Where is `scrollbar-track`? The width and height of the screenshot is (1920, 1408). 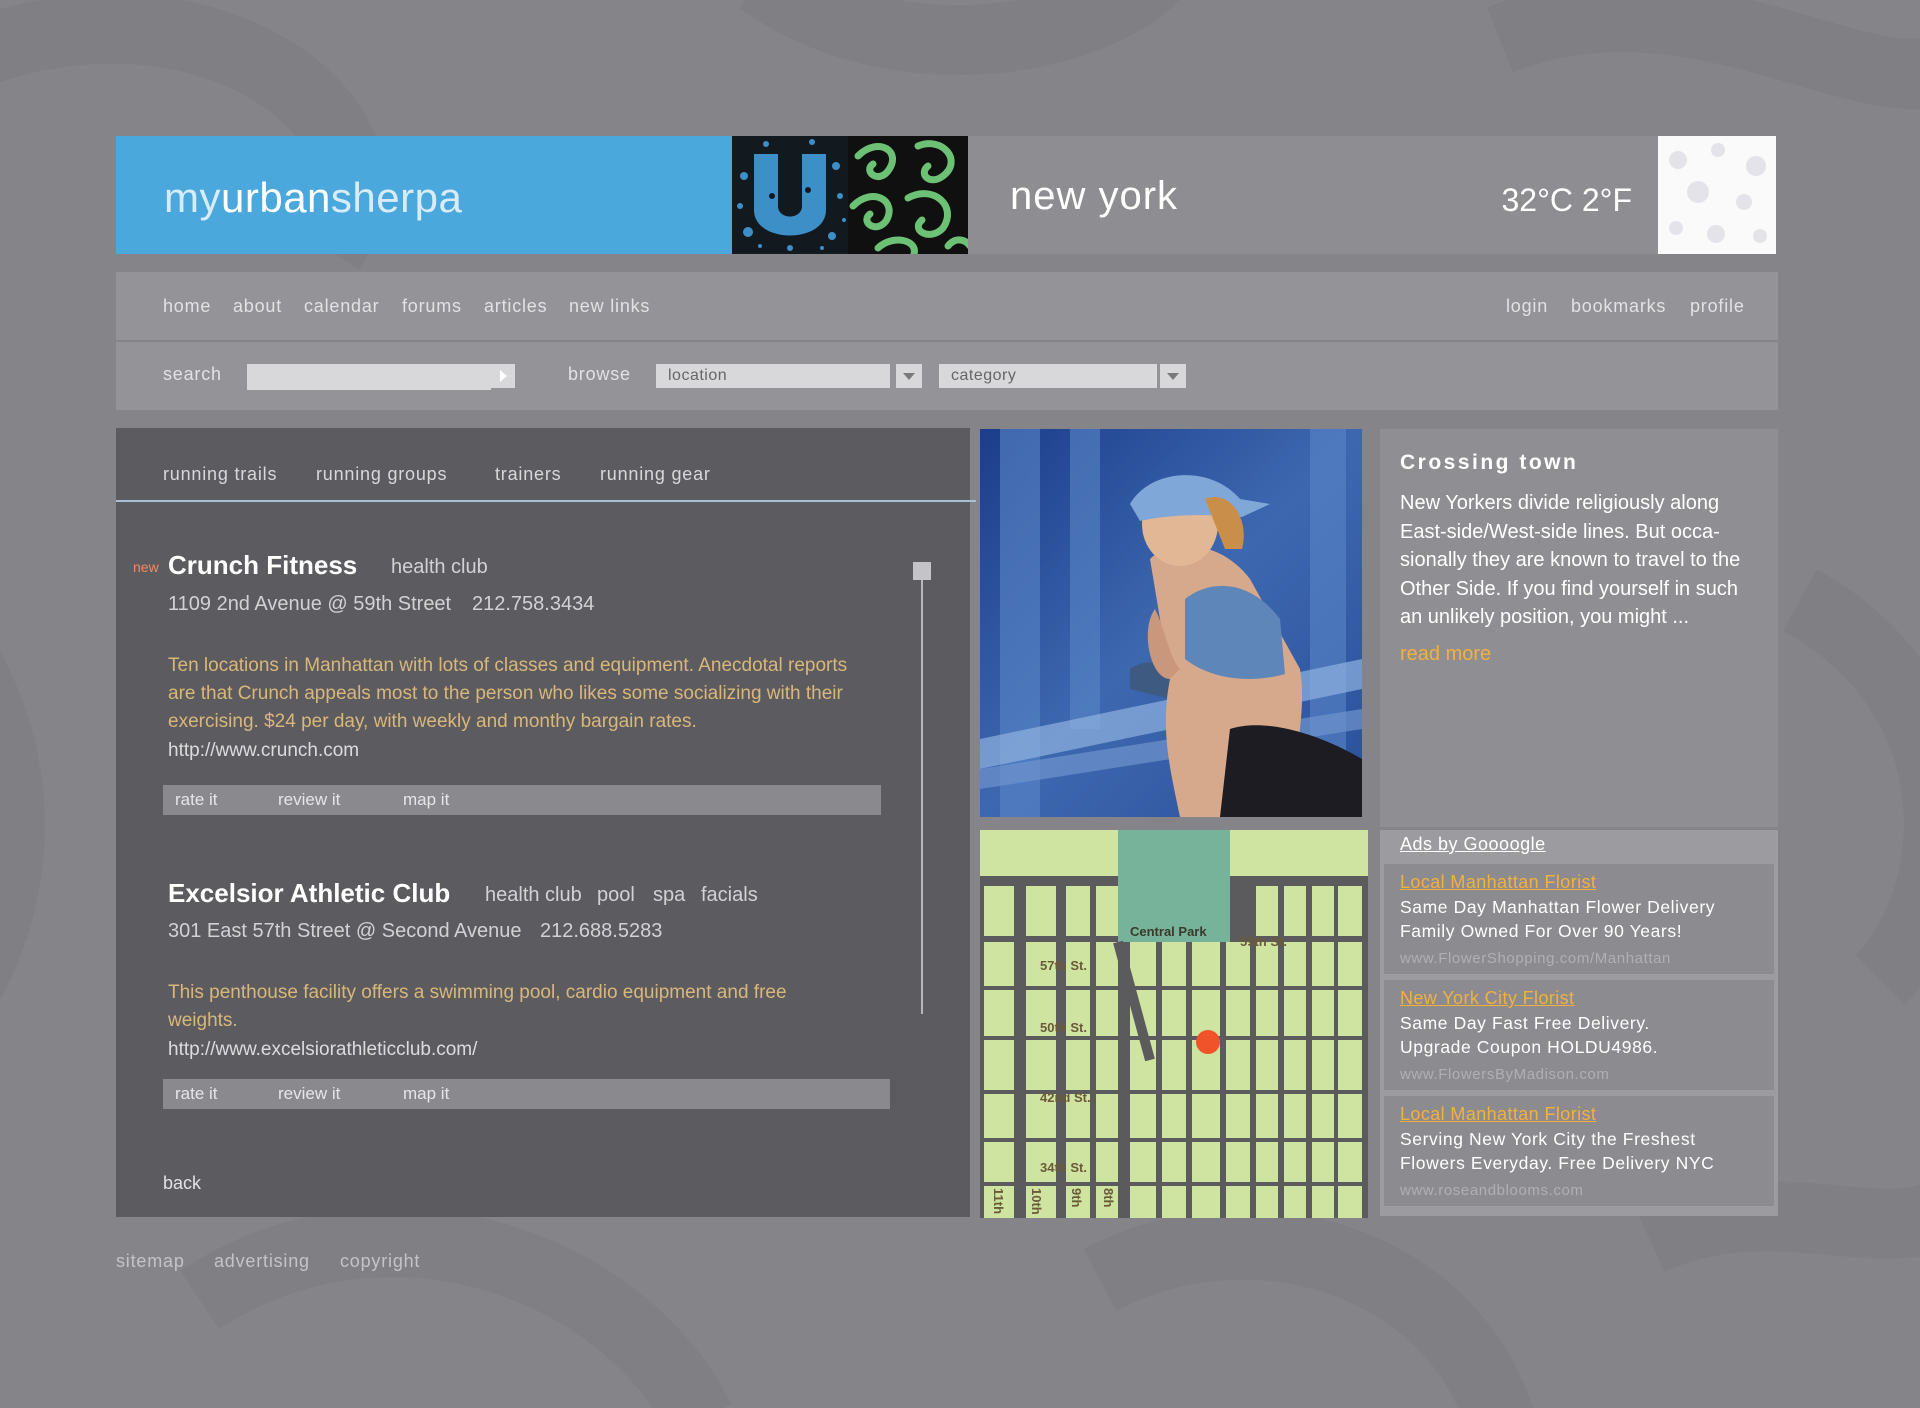 scrollbar-track is located at coordinates (922, 796).